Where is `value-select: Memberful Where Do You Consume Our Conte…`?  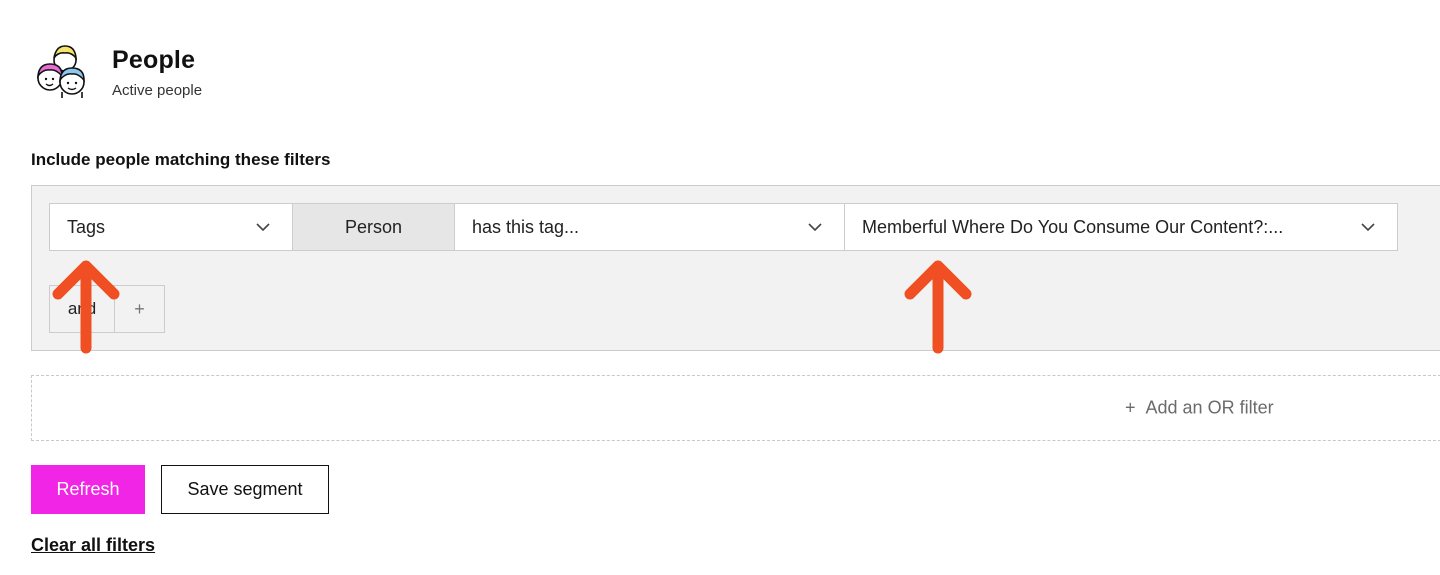
value-select: Memberful Where Do You Consume Our Conte… is located at coordinates (1121, 227).